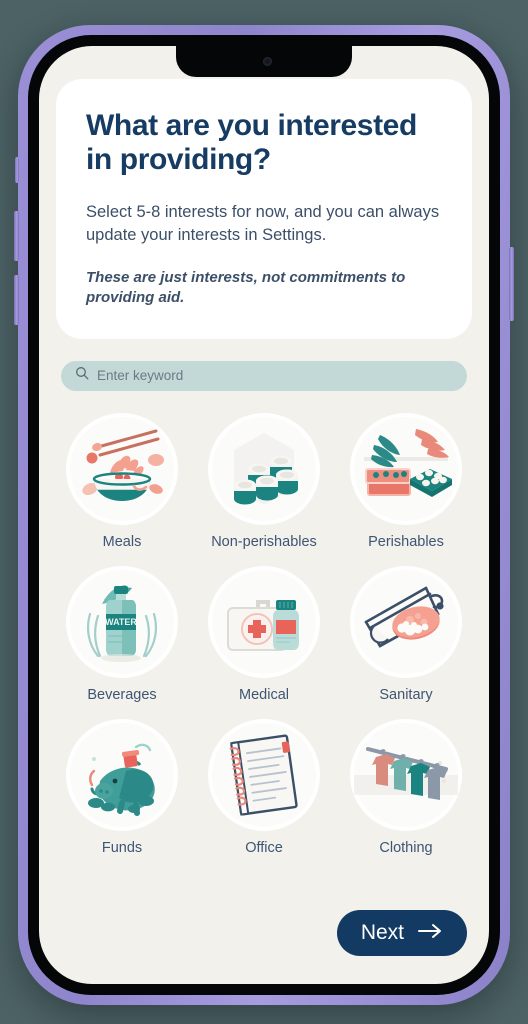  What do you see at coordinates (264, 621) in the screenshot?
I see `first-aid-kit-icon` at bounding box center [264, 621].